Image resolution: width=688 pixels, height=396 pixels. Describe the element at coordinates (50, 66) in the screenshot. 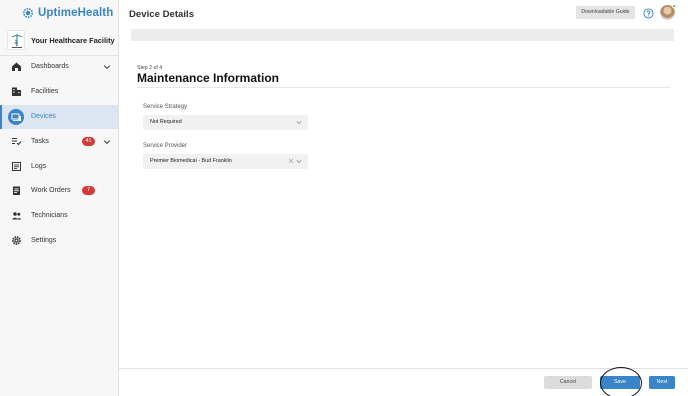

I see `sidebar-item-label: Dashboards` at that location.